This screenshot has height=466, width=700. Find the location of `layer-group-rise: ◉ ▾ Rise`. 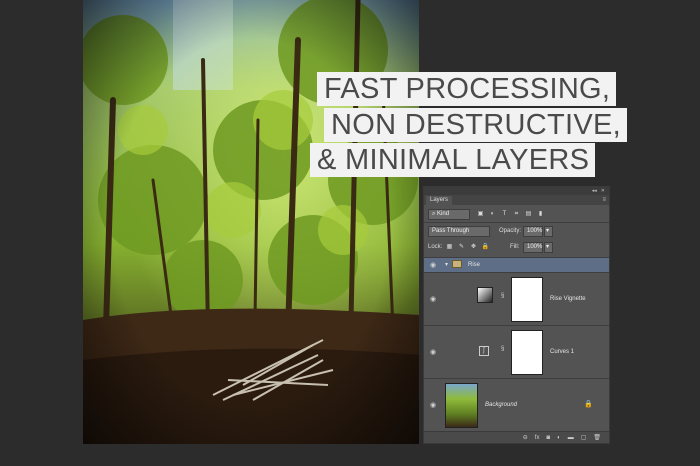

layer-group-rise: ◉ ▾ Rise is located at coordinates (516, 264).